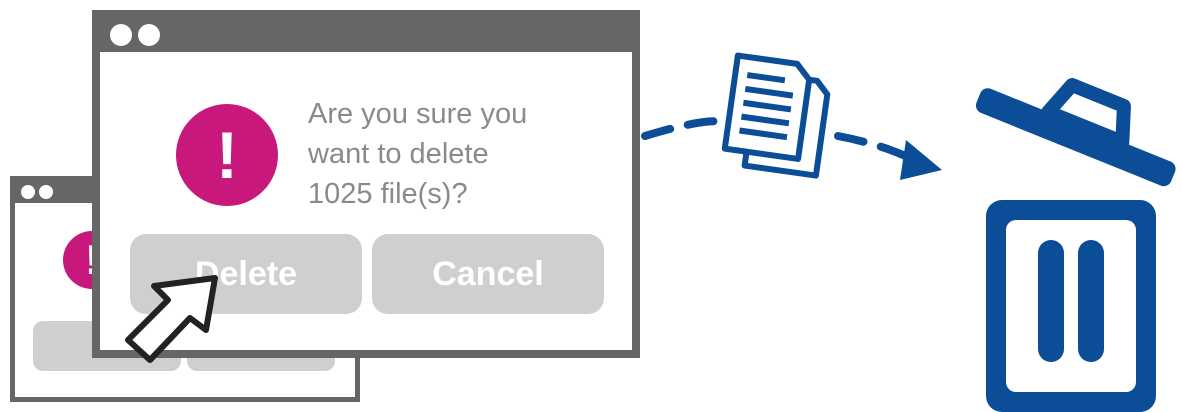 The width and height of the screenshot is (1182, 412). Describe the element at coordinates (488, 274) in the screenshot. I see `cancel-button: Cancel` at that location.